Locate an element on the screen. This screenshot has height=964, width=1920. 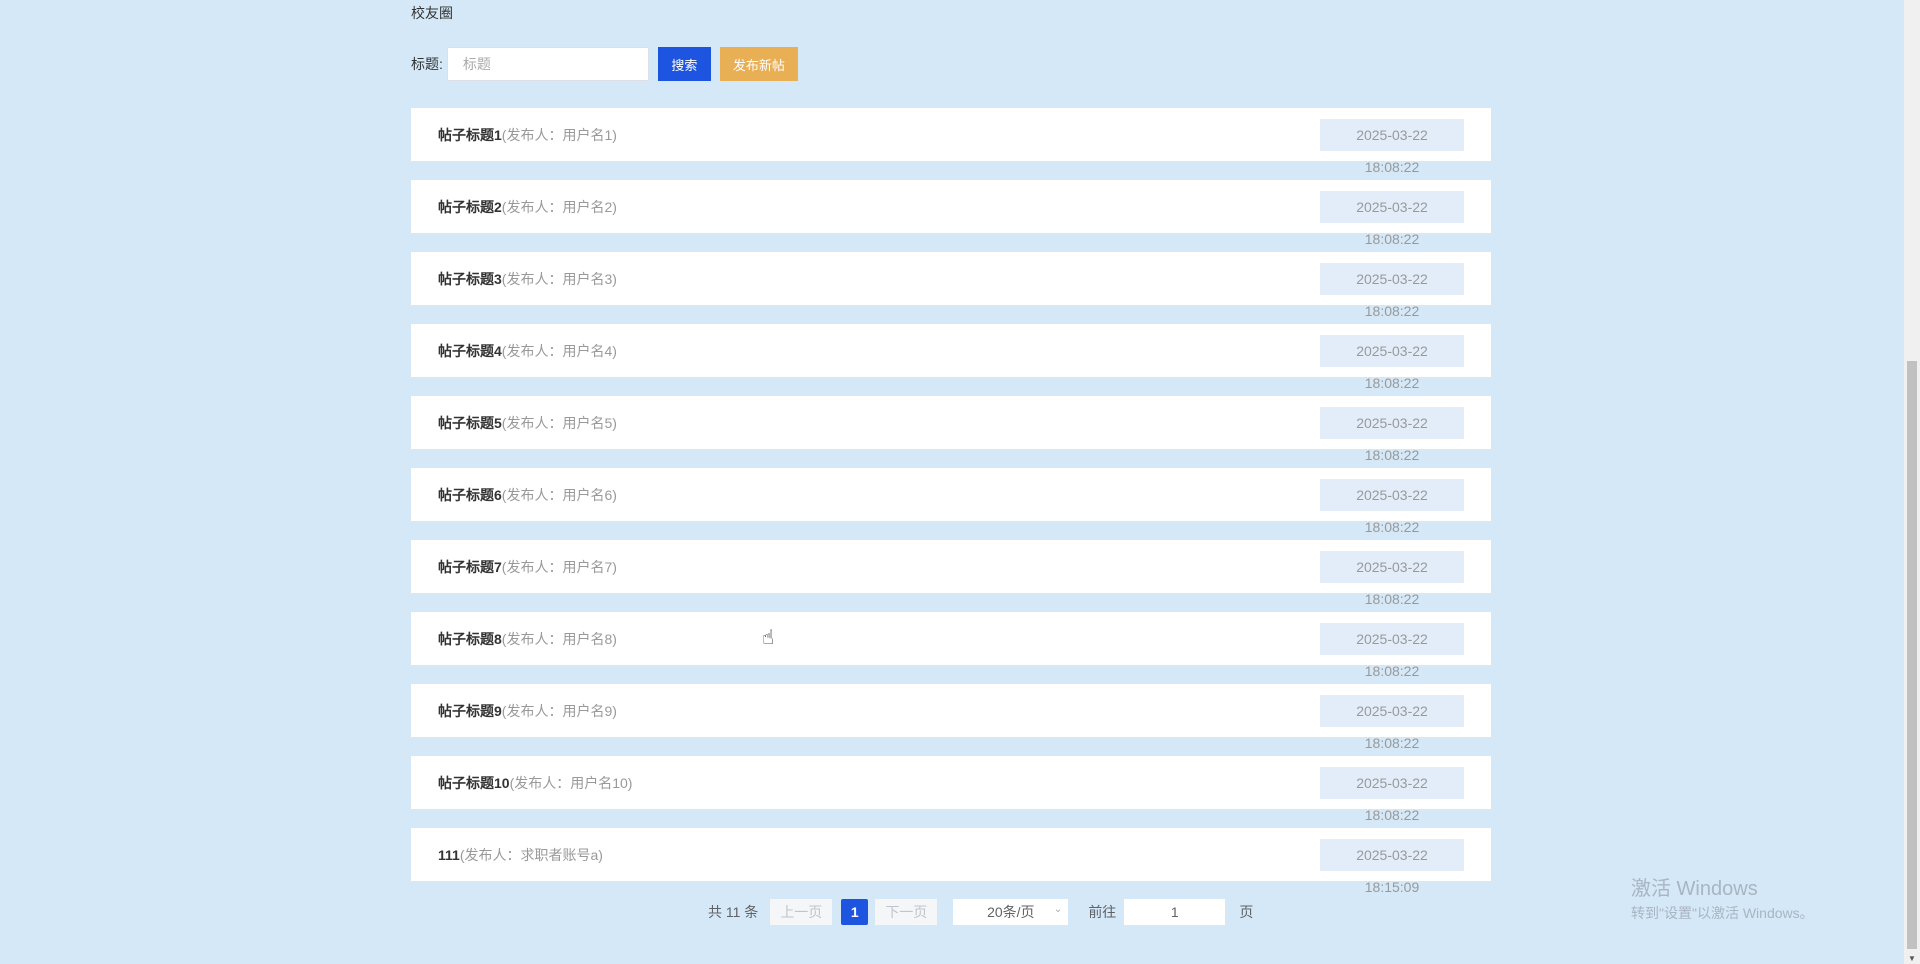
post-item: 111(发布人：求职者账号a) 2025-03-22 18:15:09 is located at coordinates (951, 861).